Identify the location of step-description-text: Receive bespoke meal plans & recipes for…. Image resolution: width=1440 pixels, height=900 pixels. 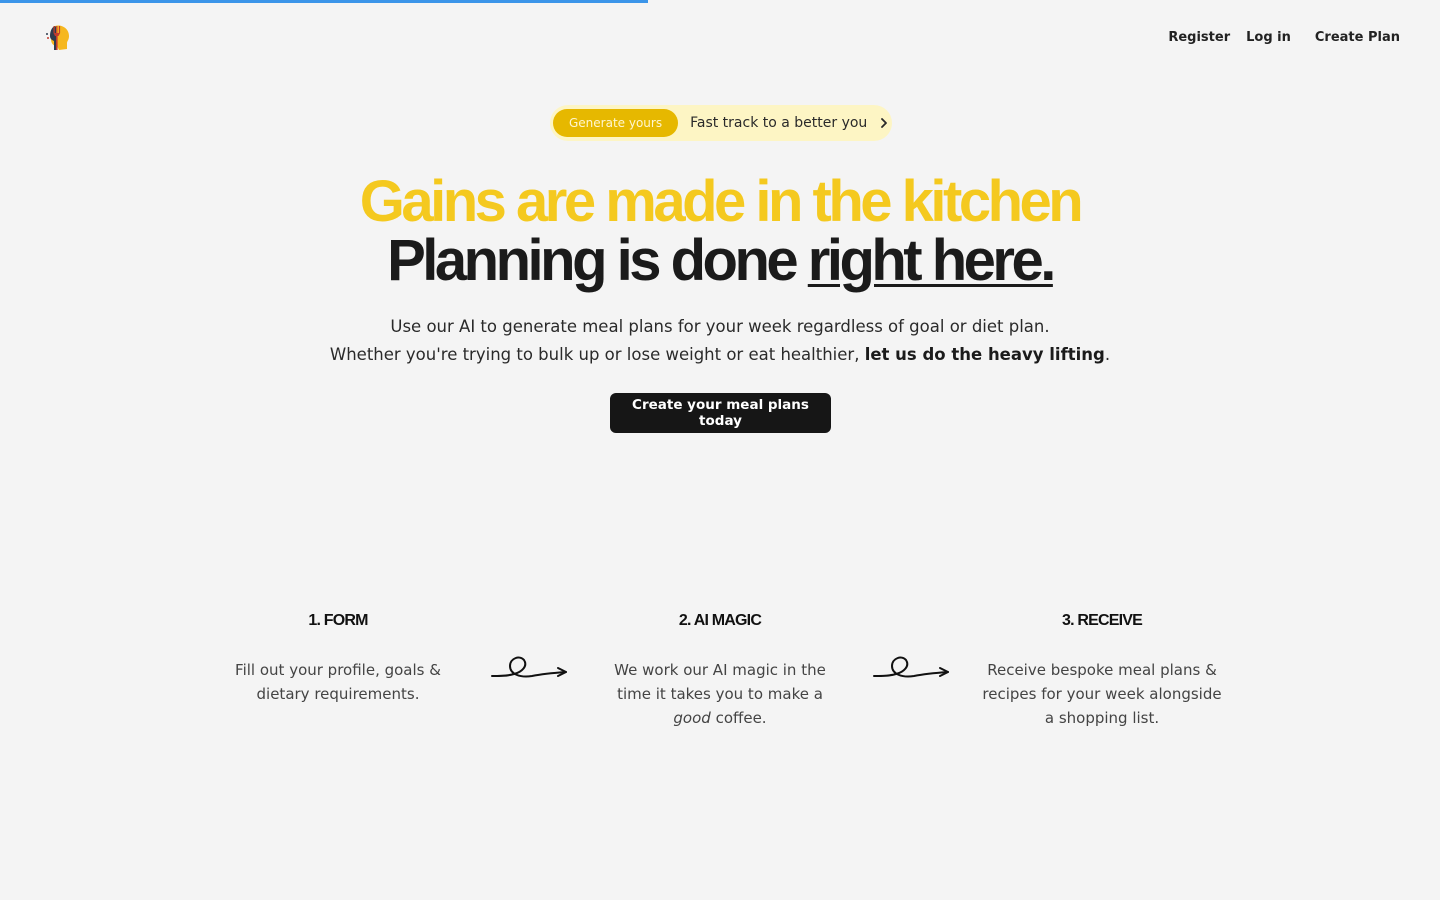
(1102, 694).